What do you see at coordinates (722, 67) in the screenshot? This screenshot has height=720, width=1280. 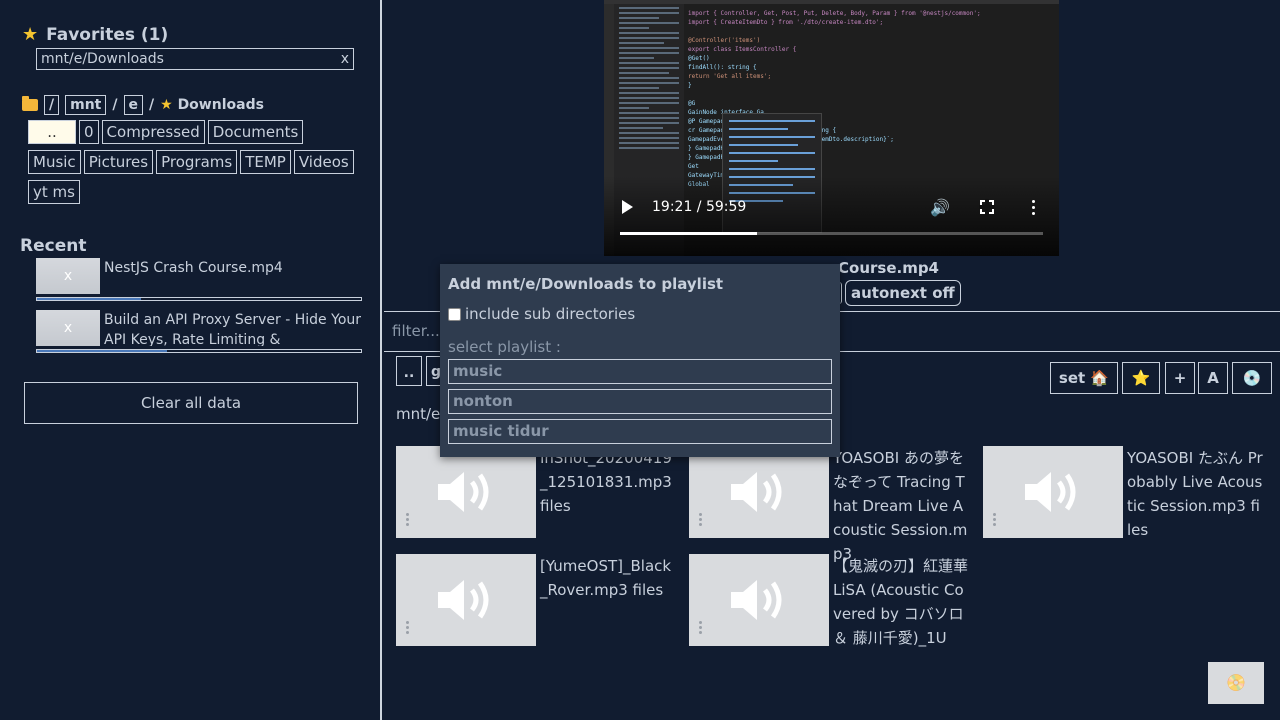 I see `video-code-line: findAll(): string {` at bounding box center [722, 67].